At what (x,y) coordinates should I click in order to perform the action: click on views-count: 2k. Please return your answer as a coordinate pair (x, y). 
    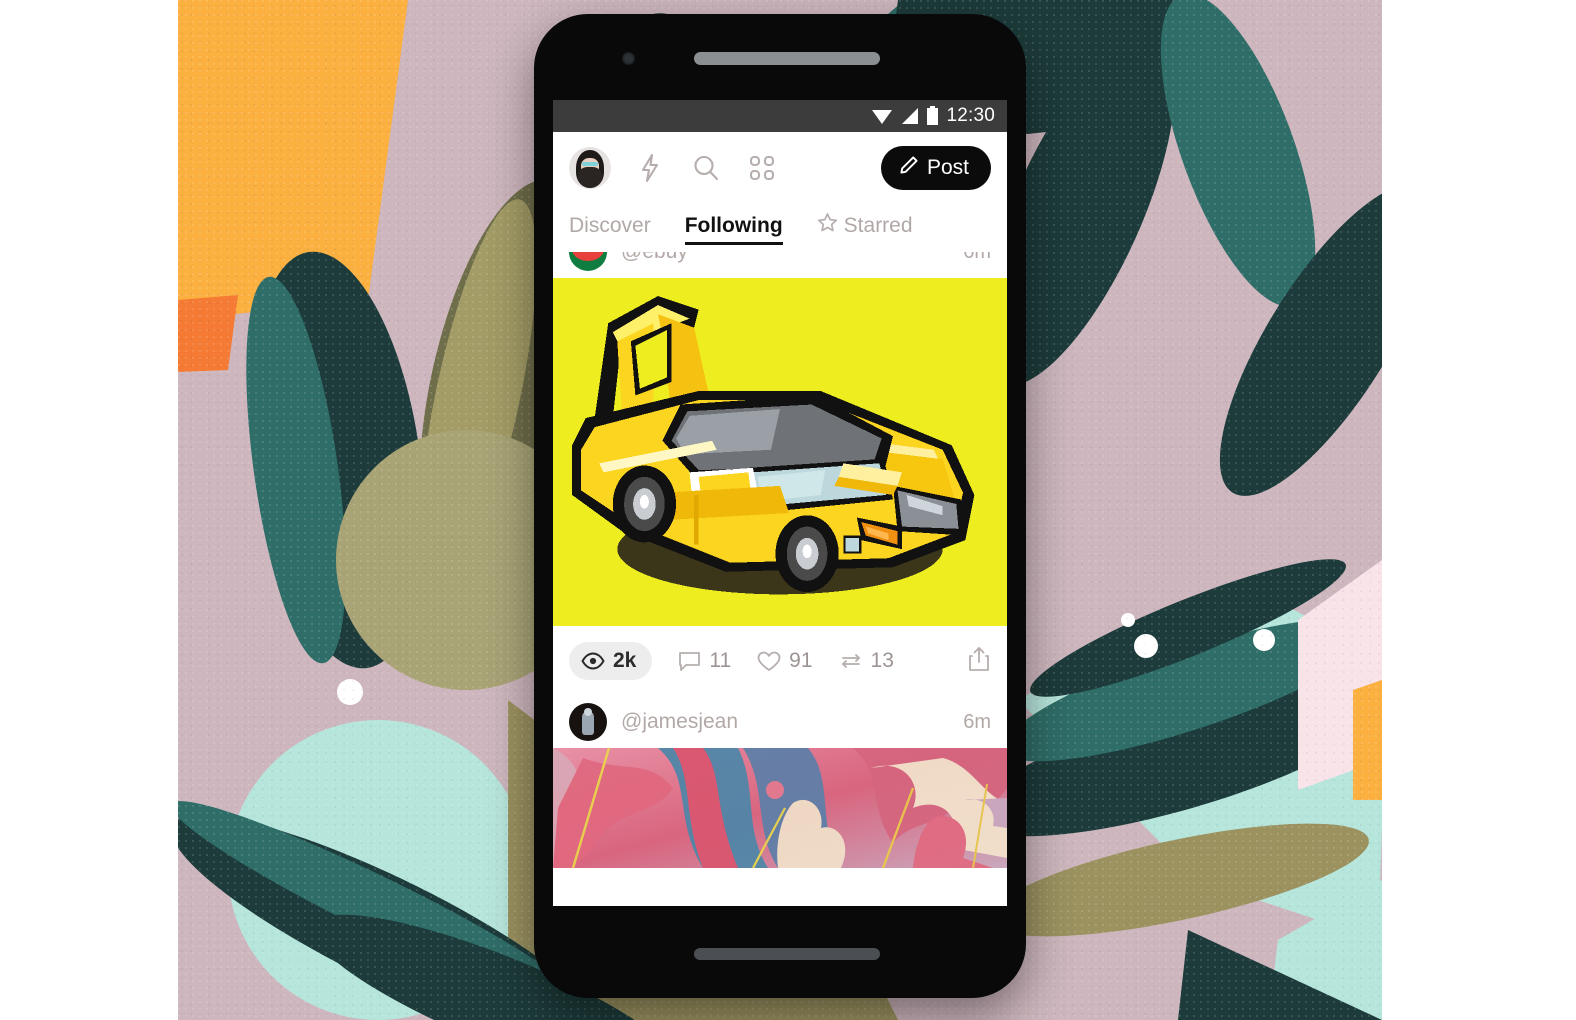
    Looking at the image, I should click on (625, 660).